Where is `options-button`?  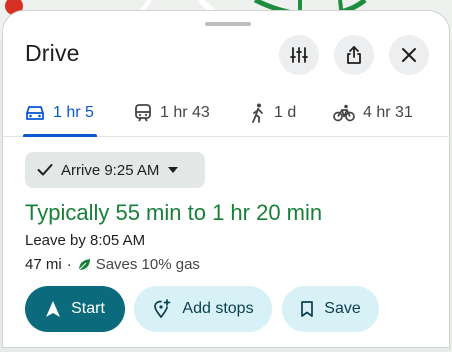
options-button is located at coordinates (299, 55).